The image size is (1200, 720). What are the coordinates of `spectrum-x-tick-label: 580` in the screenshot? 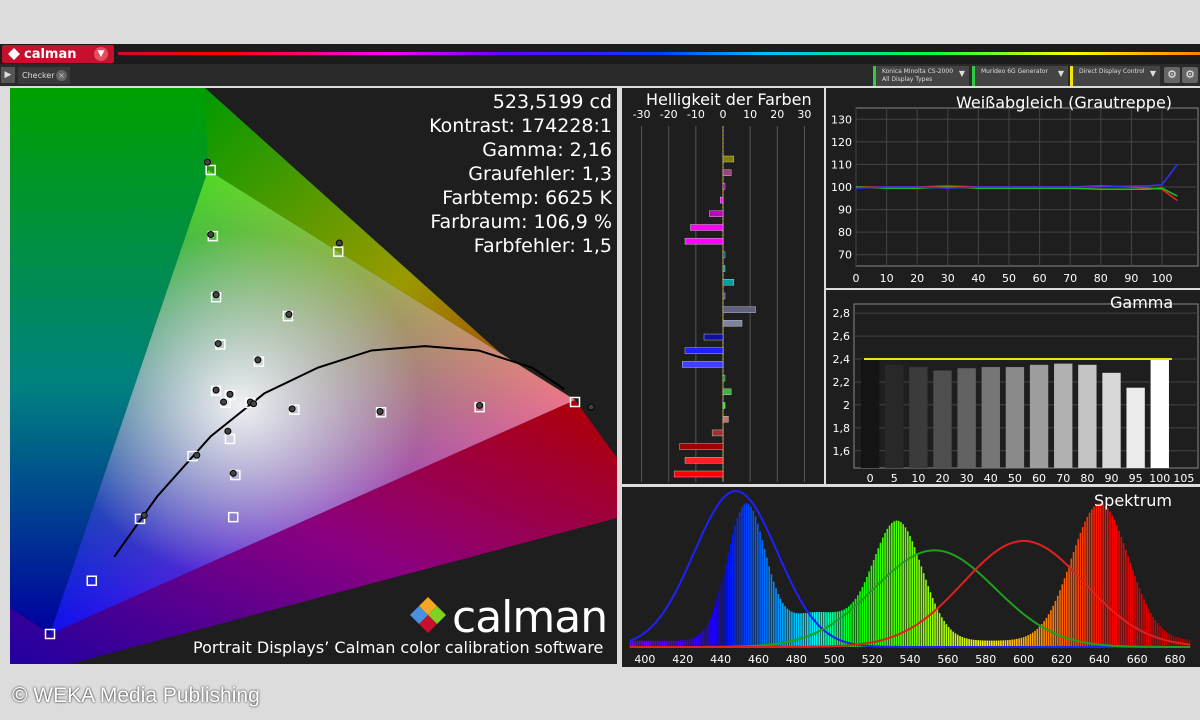 It's located at (985, 659).